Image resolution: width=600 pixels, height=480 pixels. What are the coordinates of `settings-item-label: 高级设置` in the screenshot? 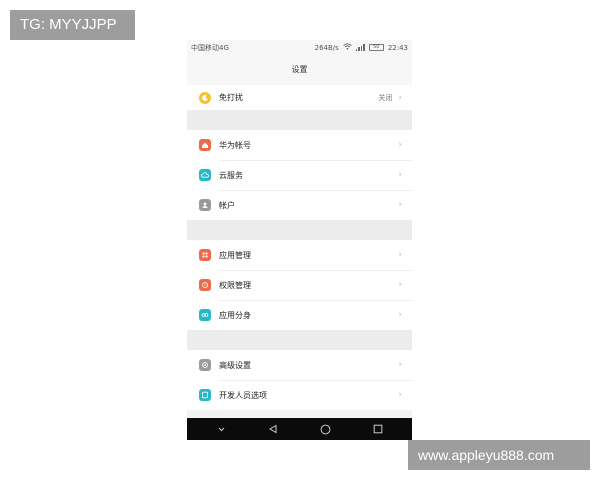 It's located at (235, 365).